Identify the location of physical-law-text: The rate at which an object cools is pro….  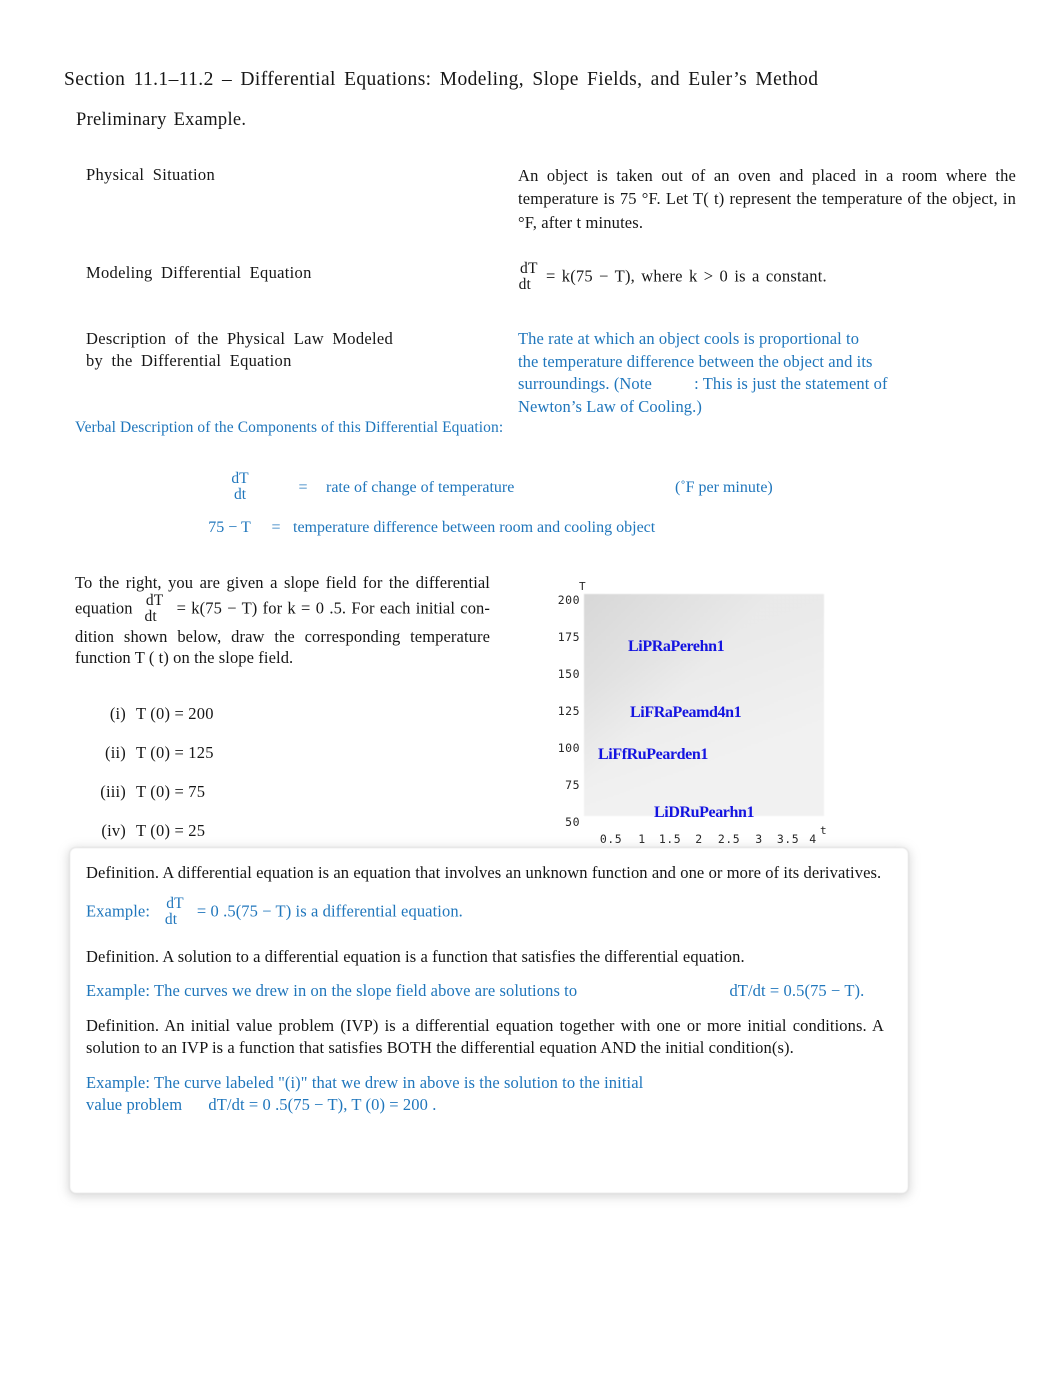
(767, 373).